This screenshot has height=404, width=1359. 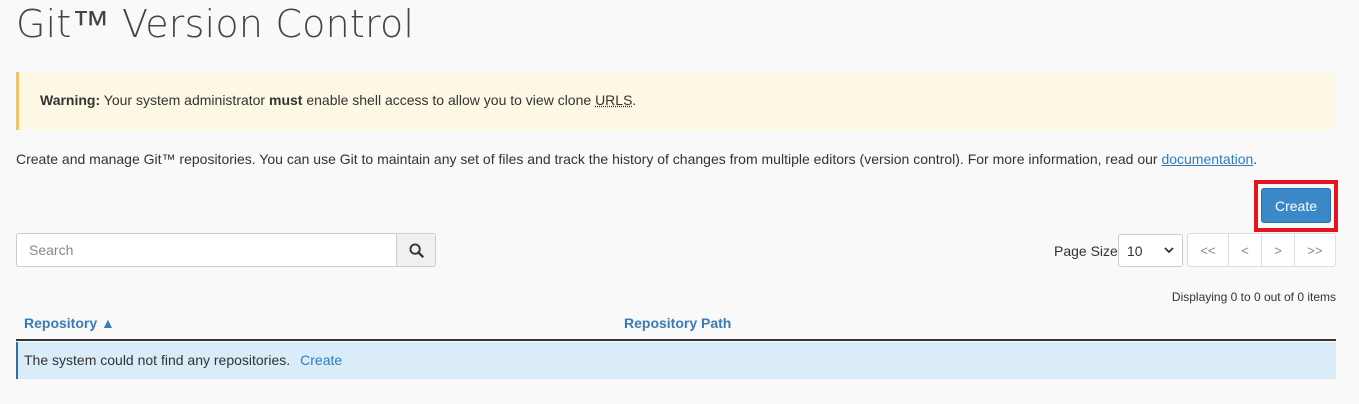 What do you see at coordinates (1278, 250) in the screenshot?
I see `next-page-button: >` at bounding box center [1278, 250].